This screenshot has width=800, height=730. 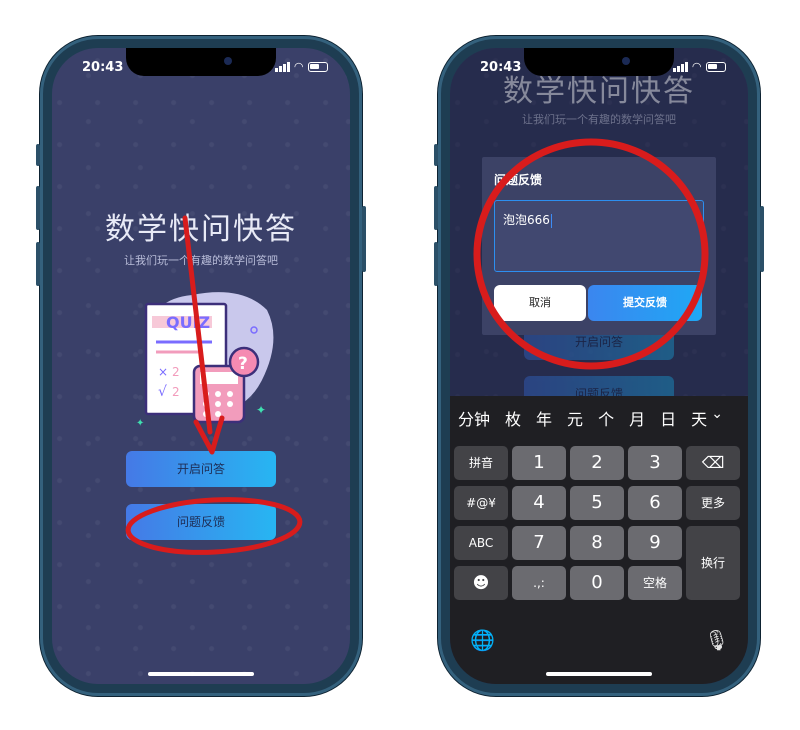 What do you see at coordinates (513, 418) in the screenshot?
I see `candidate-item: 枚` at bounding box center [513, 418].